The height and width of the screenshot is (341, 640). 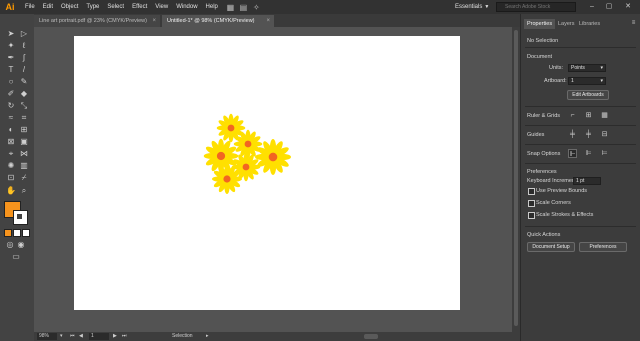 I want to click on search-input, so click(x=536, y=7).